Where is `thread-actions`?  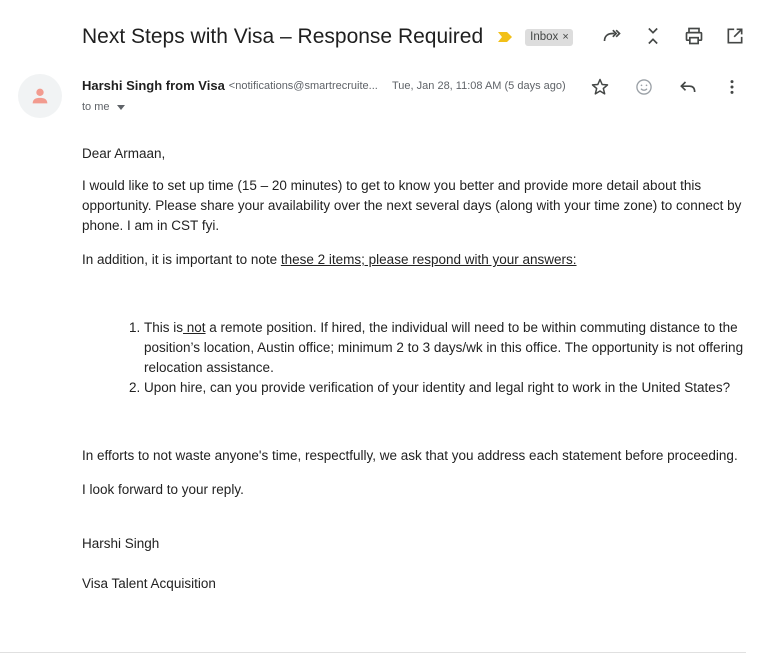 thread-actions is located at coordinates (673, 36).